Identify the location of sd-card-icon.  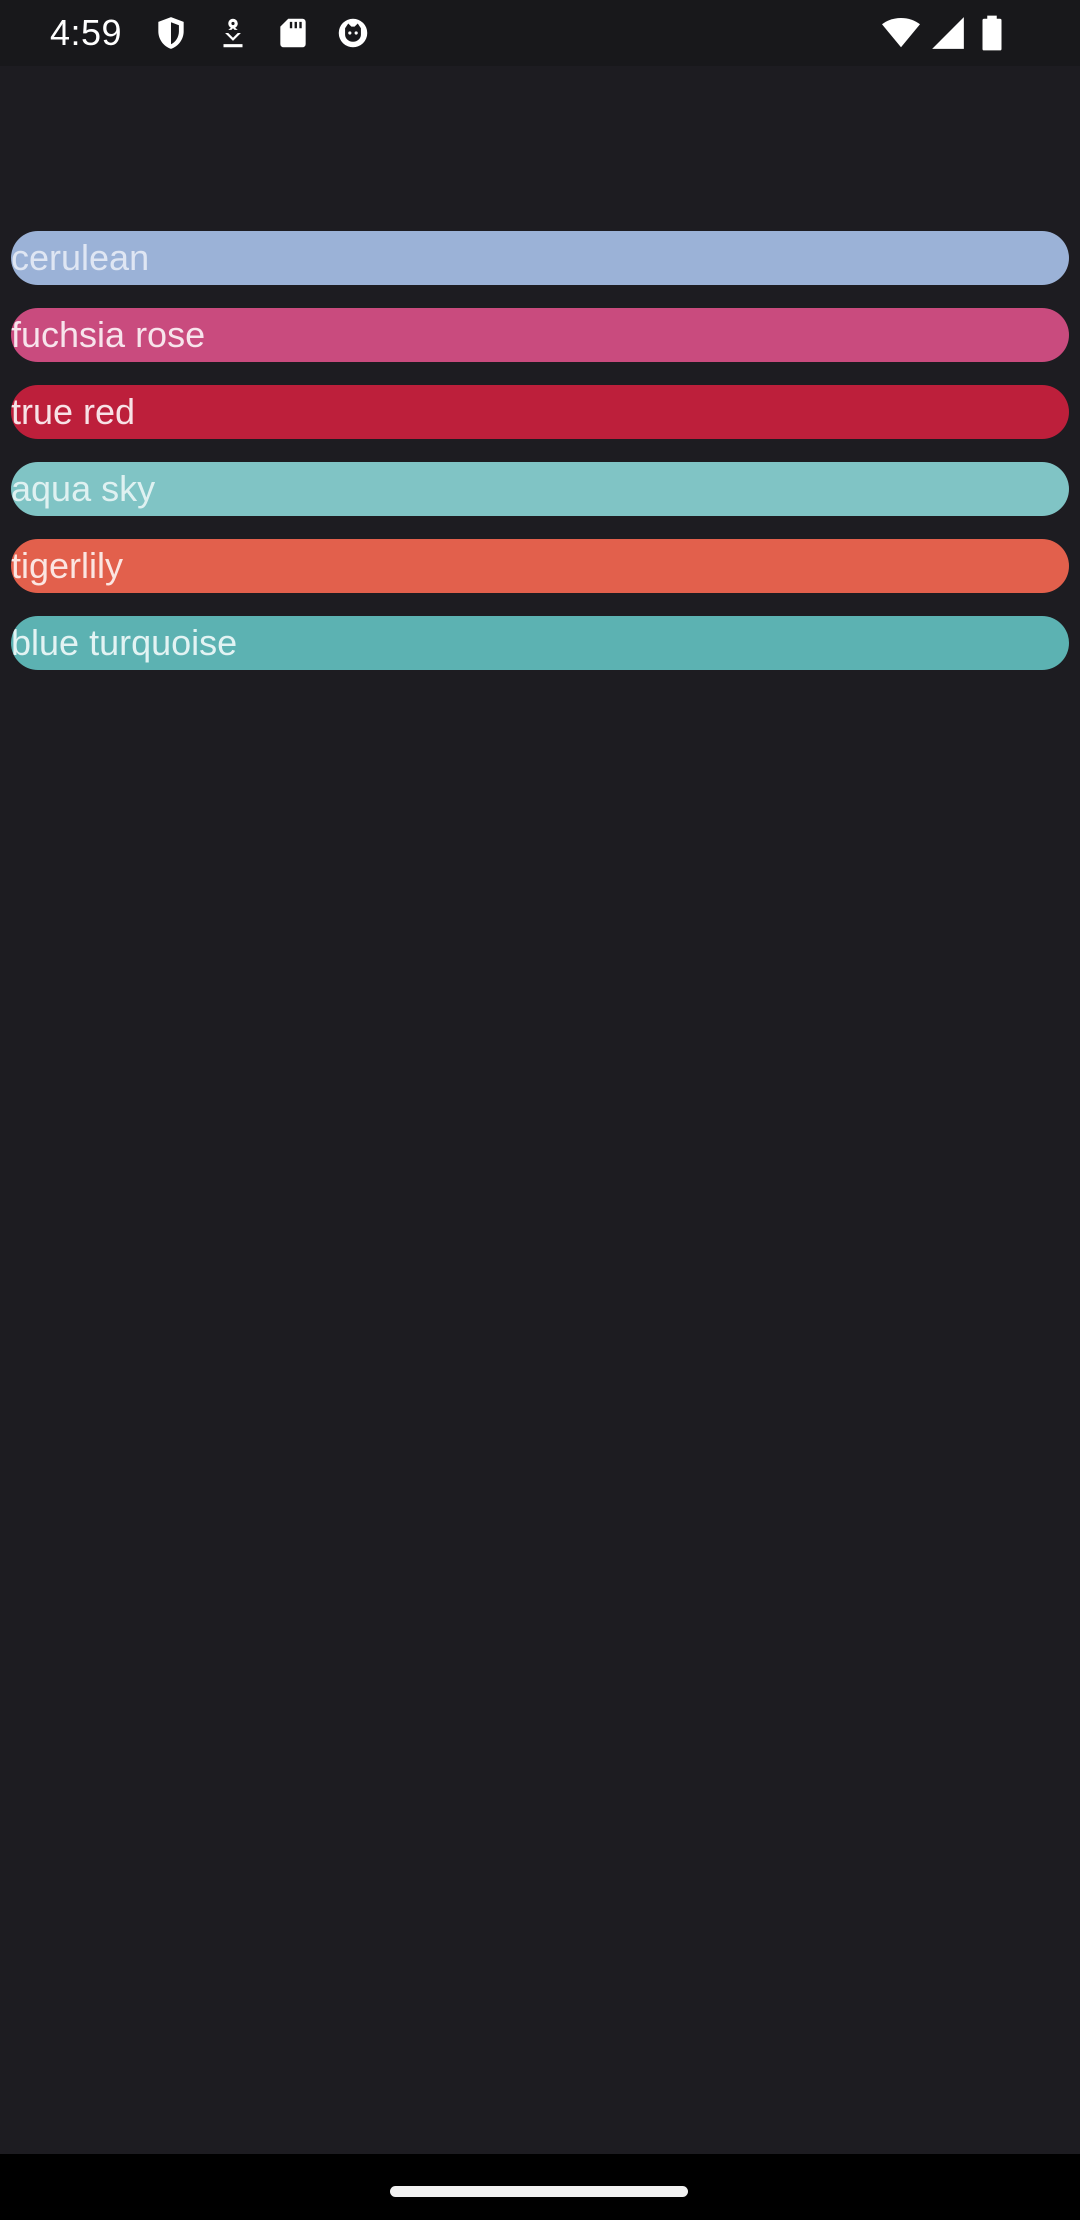
(293, 33).